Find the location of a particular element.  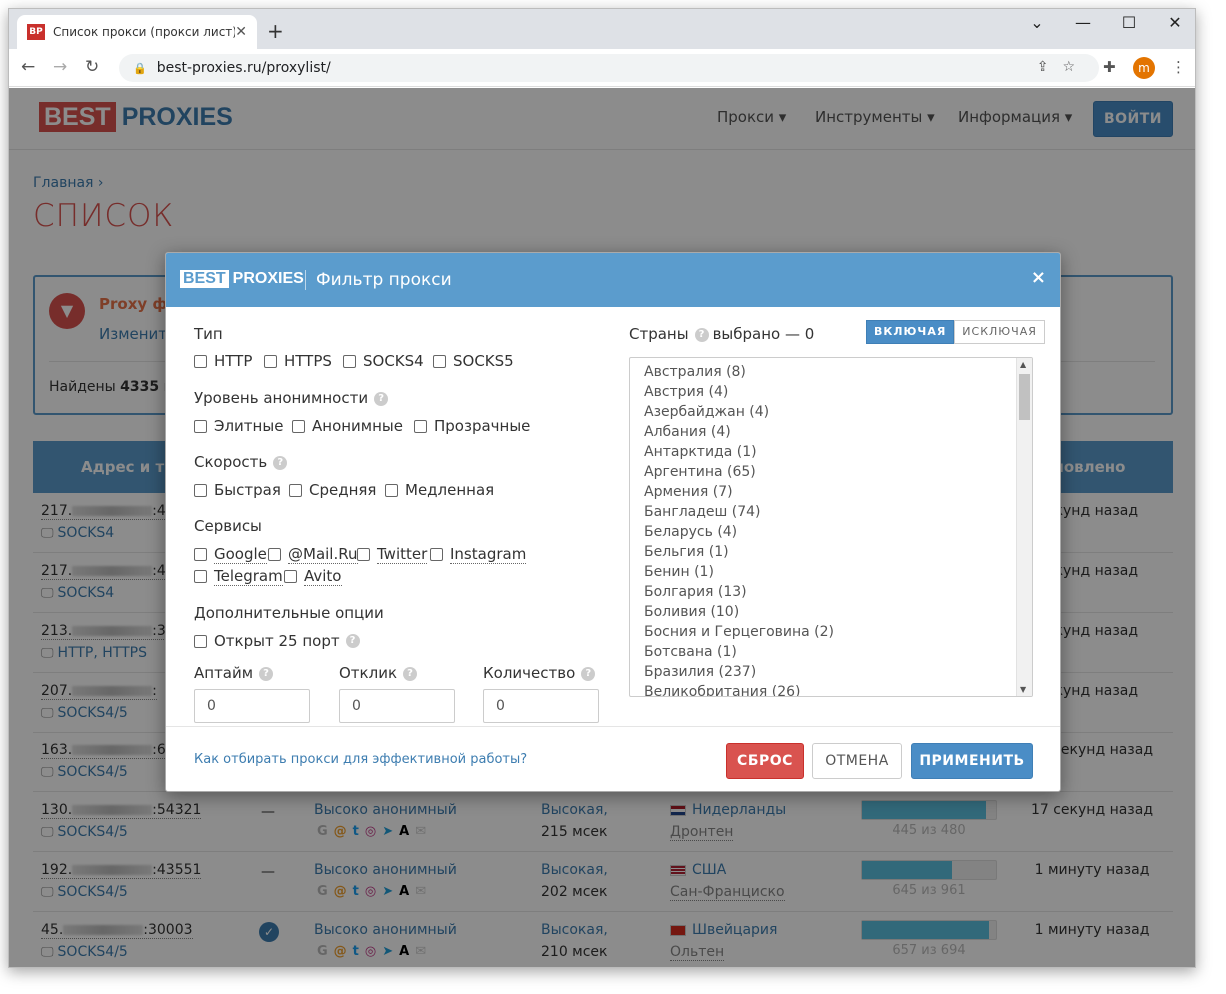

country-option: Аргентина (65) is located at coordinates (838, 472).